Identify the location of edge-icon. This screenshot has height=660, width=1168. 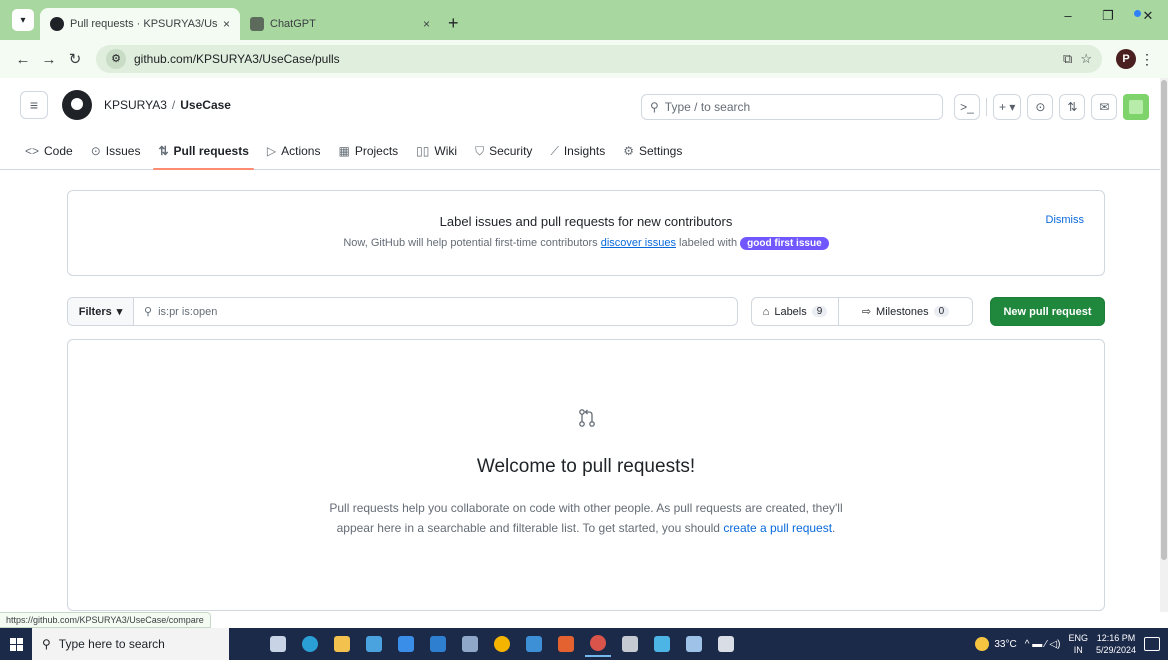
(310, 644).